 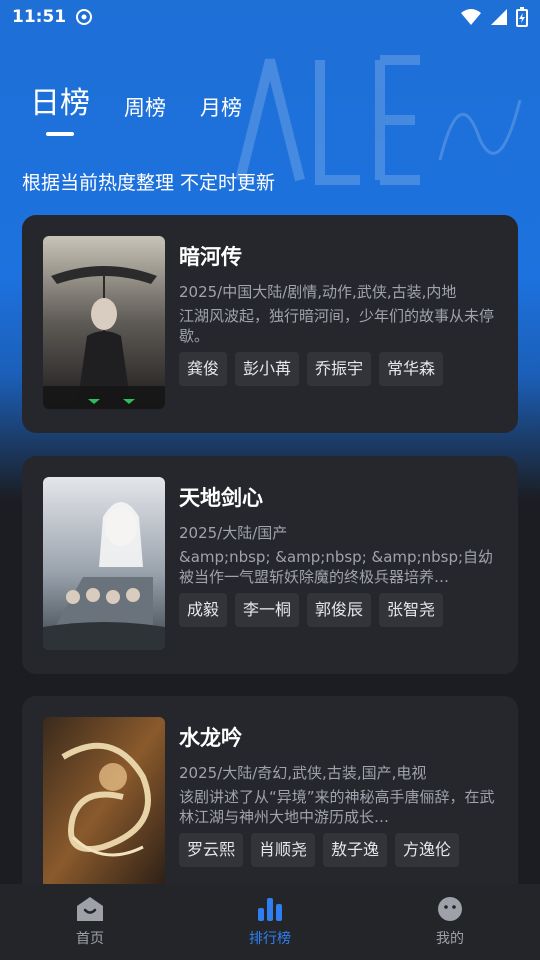 I want to click on actor-tag: 肖顺尧, so click(x=283, y=850).